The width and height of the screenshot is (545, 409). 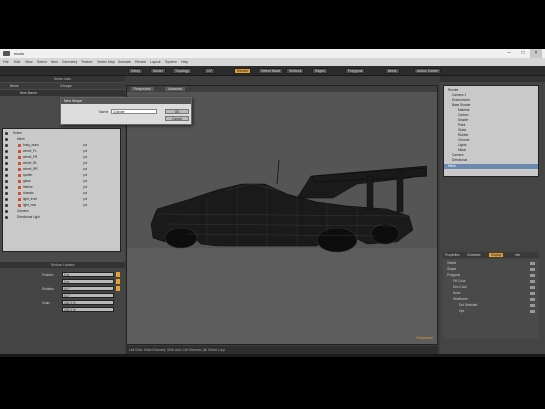 I want to click on tab-display-active: Display, so click(x=496, y=255).